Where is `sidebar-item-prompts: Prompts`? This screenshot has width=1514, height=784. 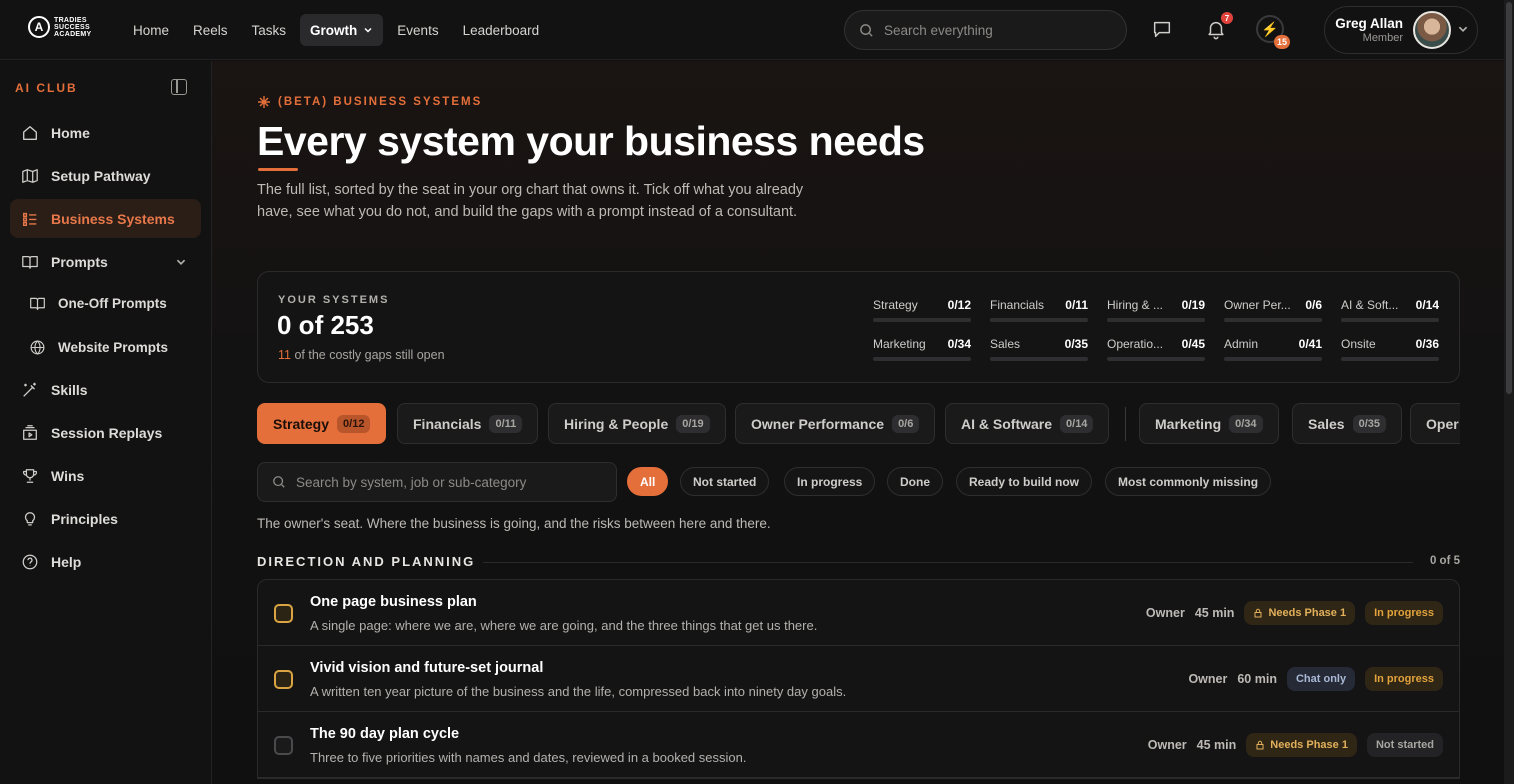
sidebar-item-prompts: Prompts is located at coordinates (105, 261).